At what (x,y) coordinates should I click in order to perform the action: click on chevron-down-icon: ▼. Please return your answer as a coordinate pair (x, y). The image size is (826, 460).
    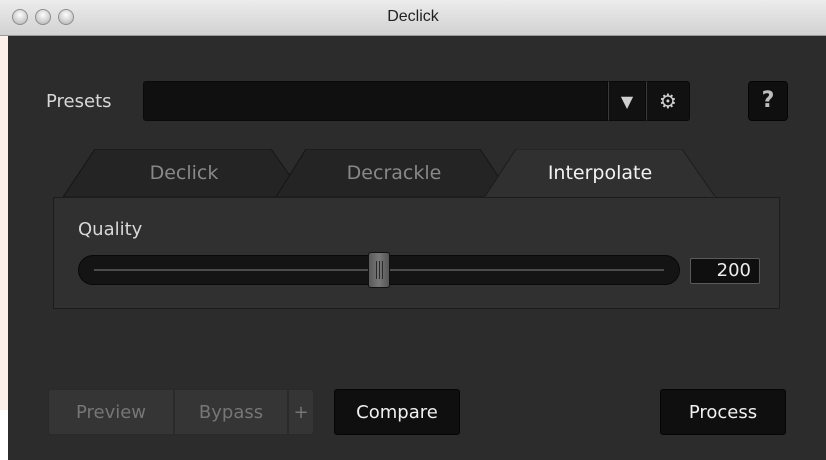
    Looking at the image, I should click on (627, 101).